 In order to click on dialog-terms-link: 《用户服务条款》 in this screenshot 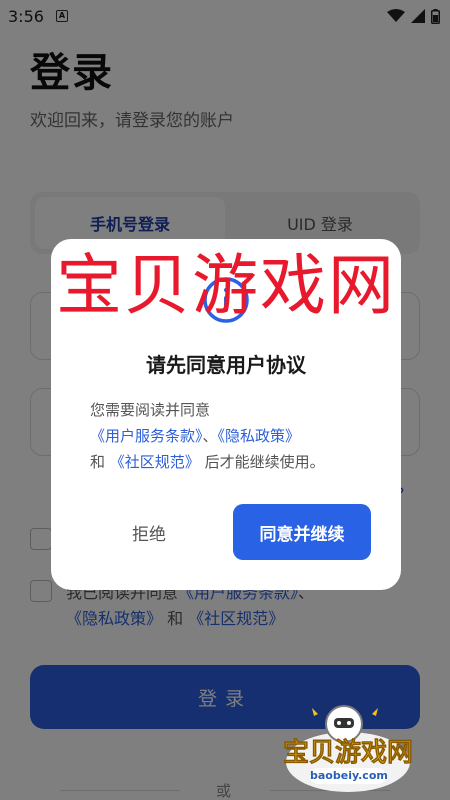, I will do `click(146, 436)`.